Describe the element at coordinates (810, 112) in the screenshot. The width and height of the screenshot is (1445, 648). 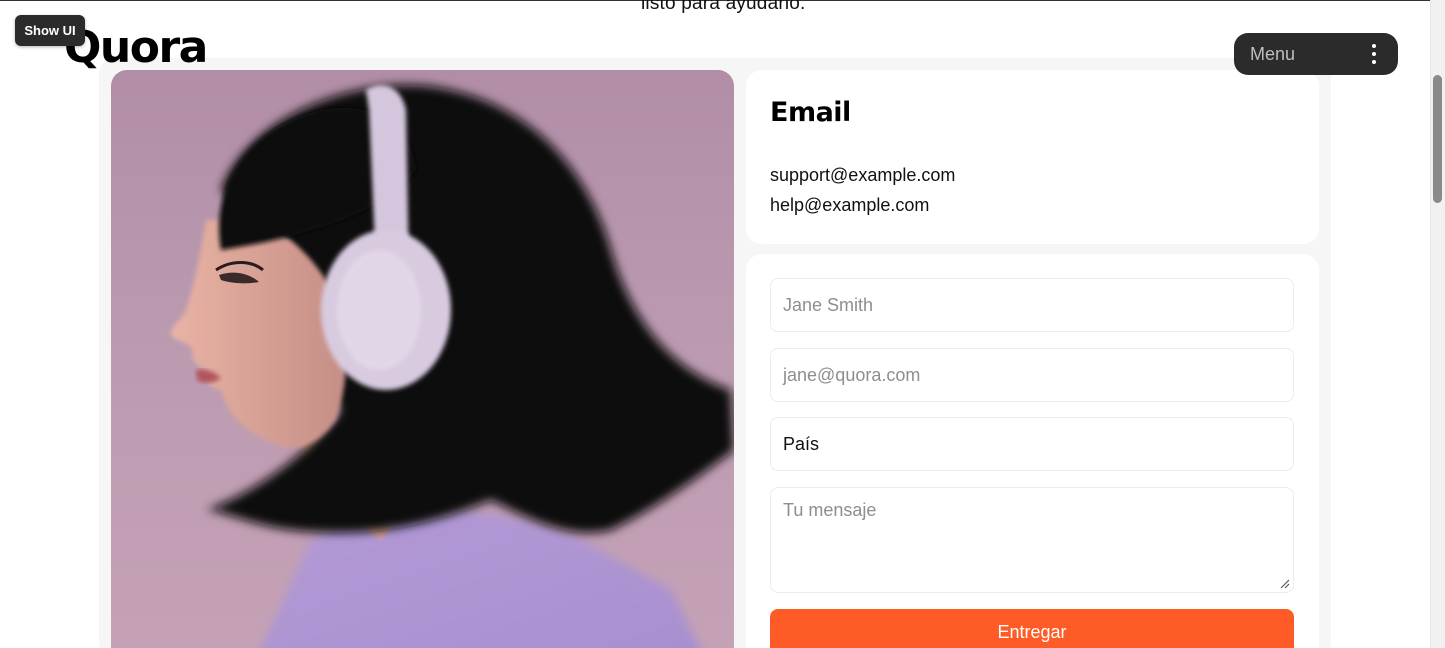
I see `email-card-title: Email` at that location.